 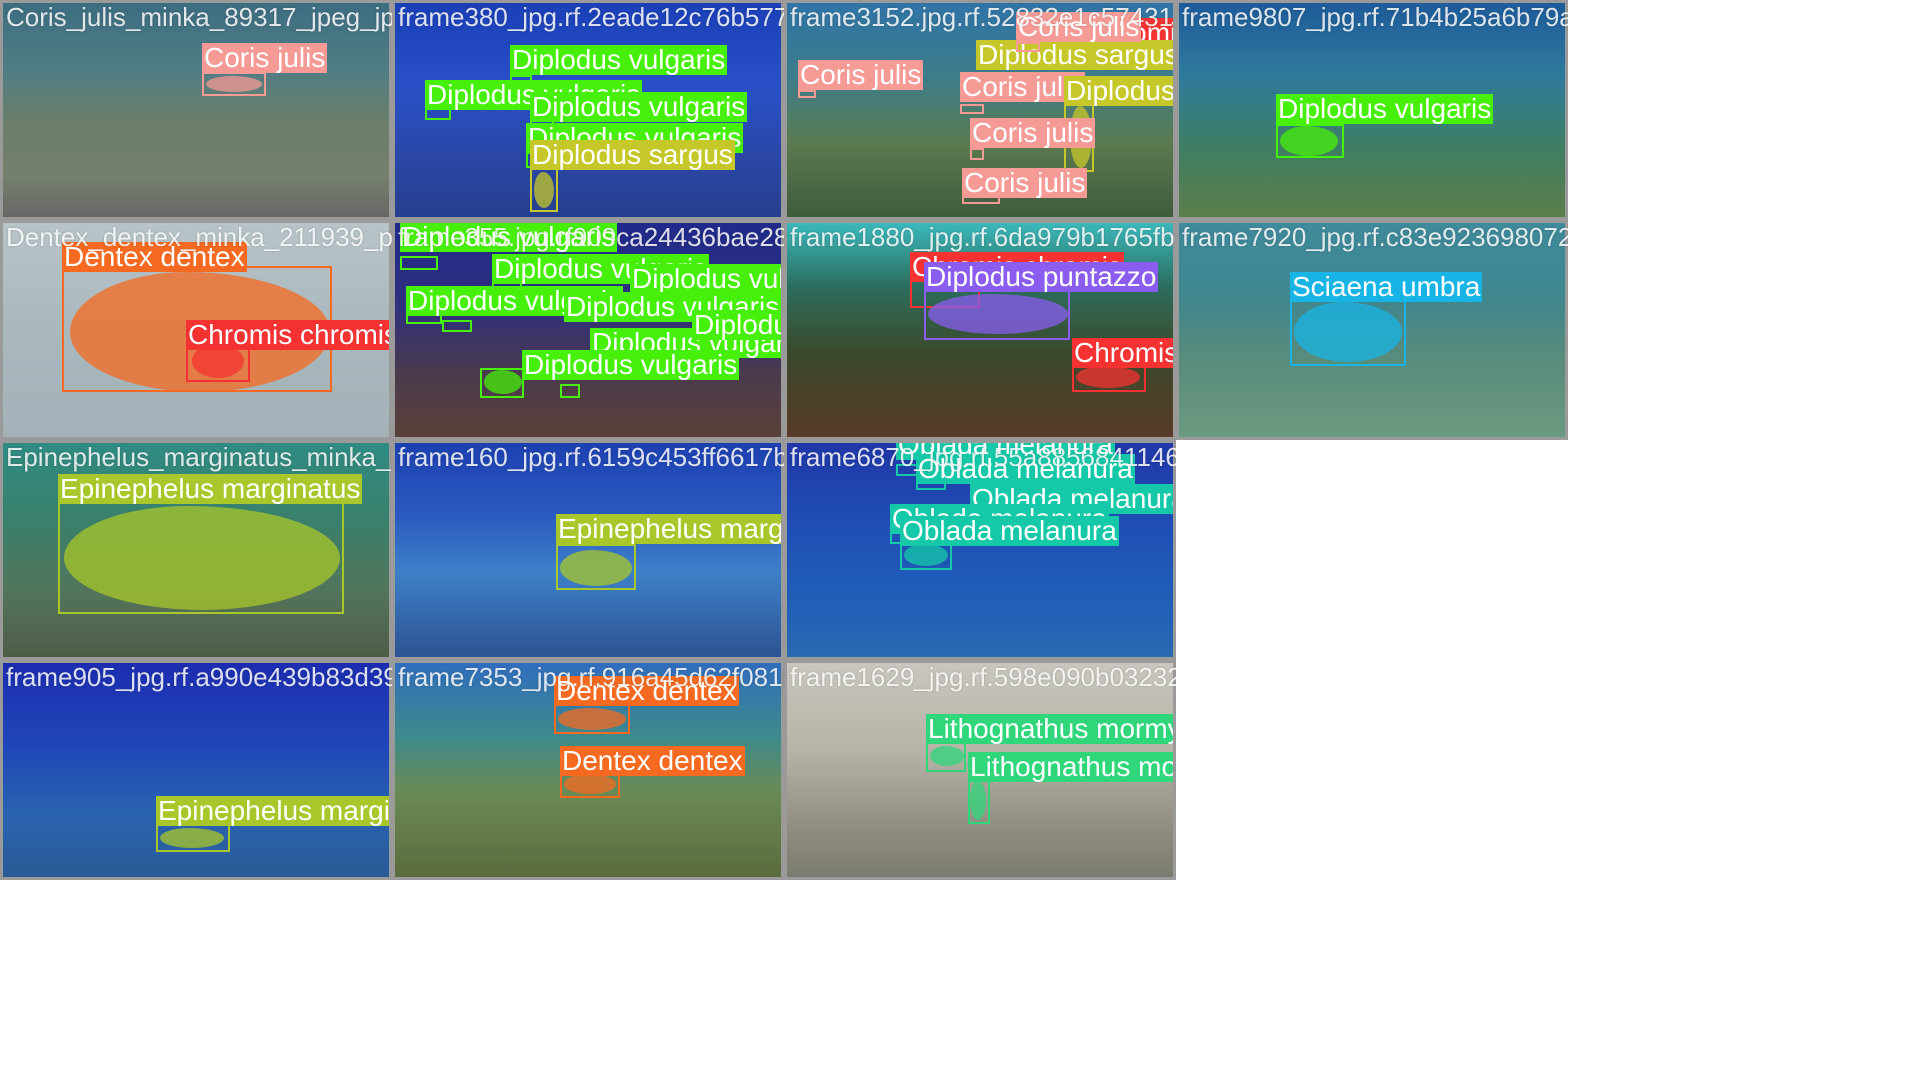 I want to click on detection-label: Diplodus puntazzo, so click(x=1041, y=276).